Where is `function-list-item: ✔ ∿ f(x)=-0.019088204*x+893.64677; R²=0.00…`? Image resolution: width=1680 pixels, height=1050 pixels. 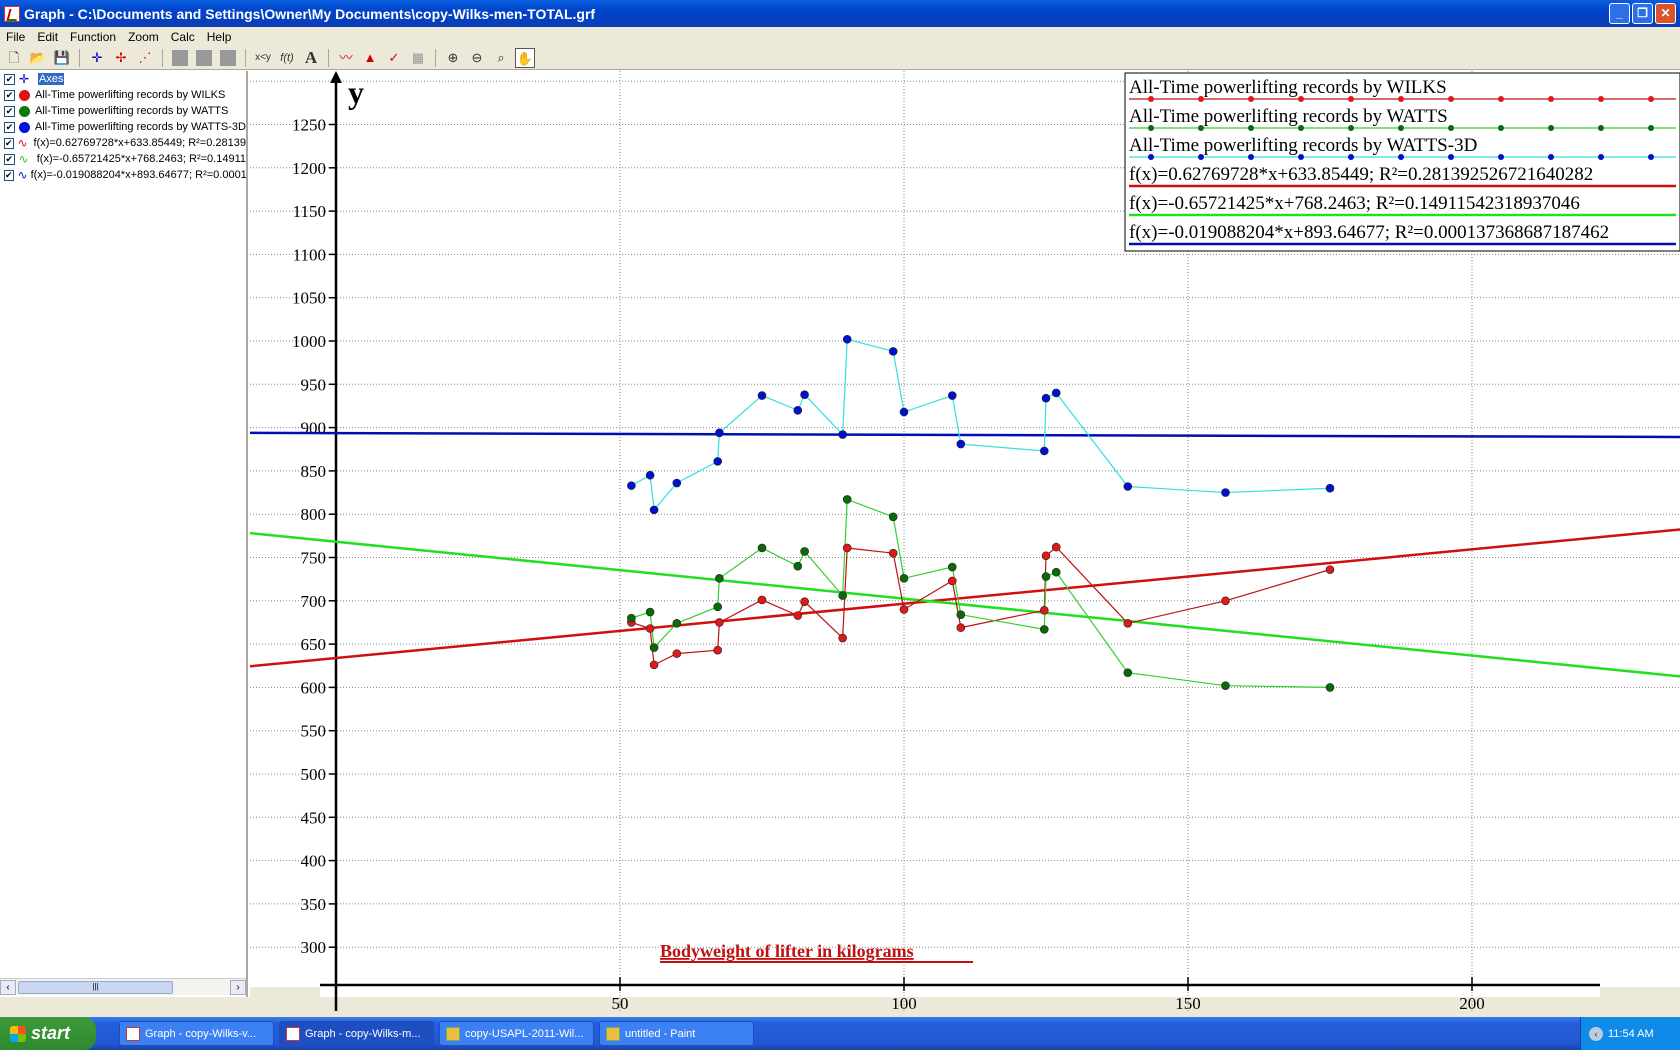 function-list-item: ✔ ∿ f(x)=-0.019088204*x+893.64677; R²=0.00… is located at coordinates (123, 175).